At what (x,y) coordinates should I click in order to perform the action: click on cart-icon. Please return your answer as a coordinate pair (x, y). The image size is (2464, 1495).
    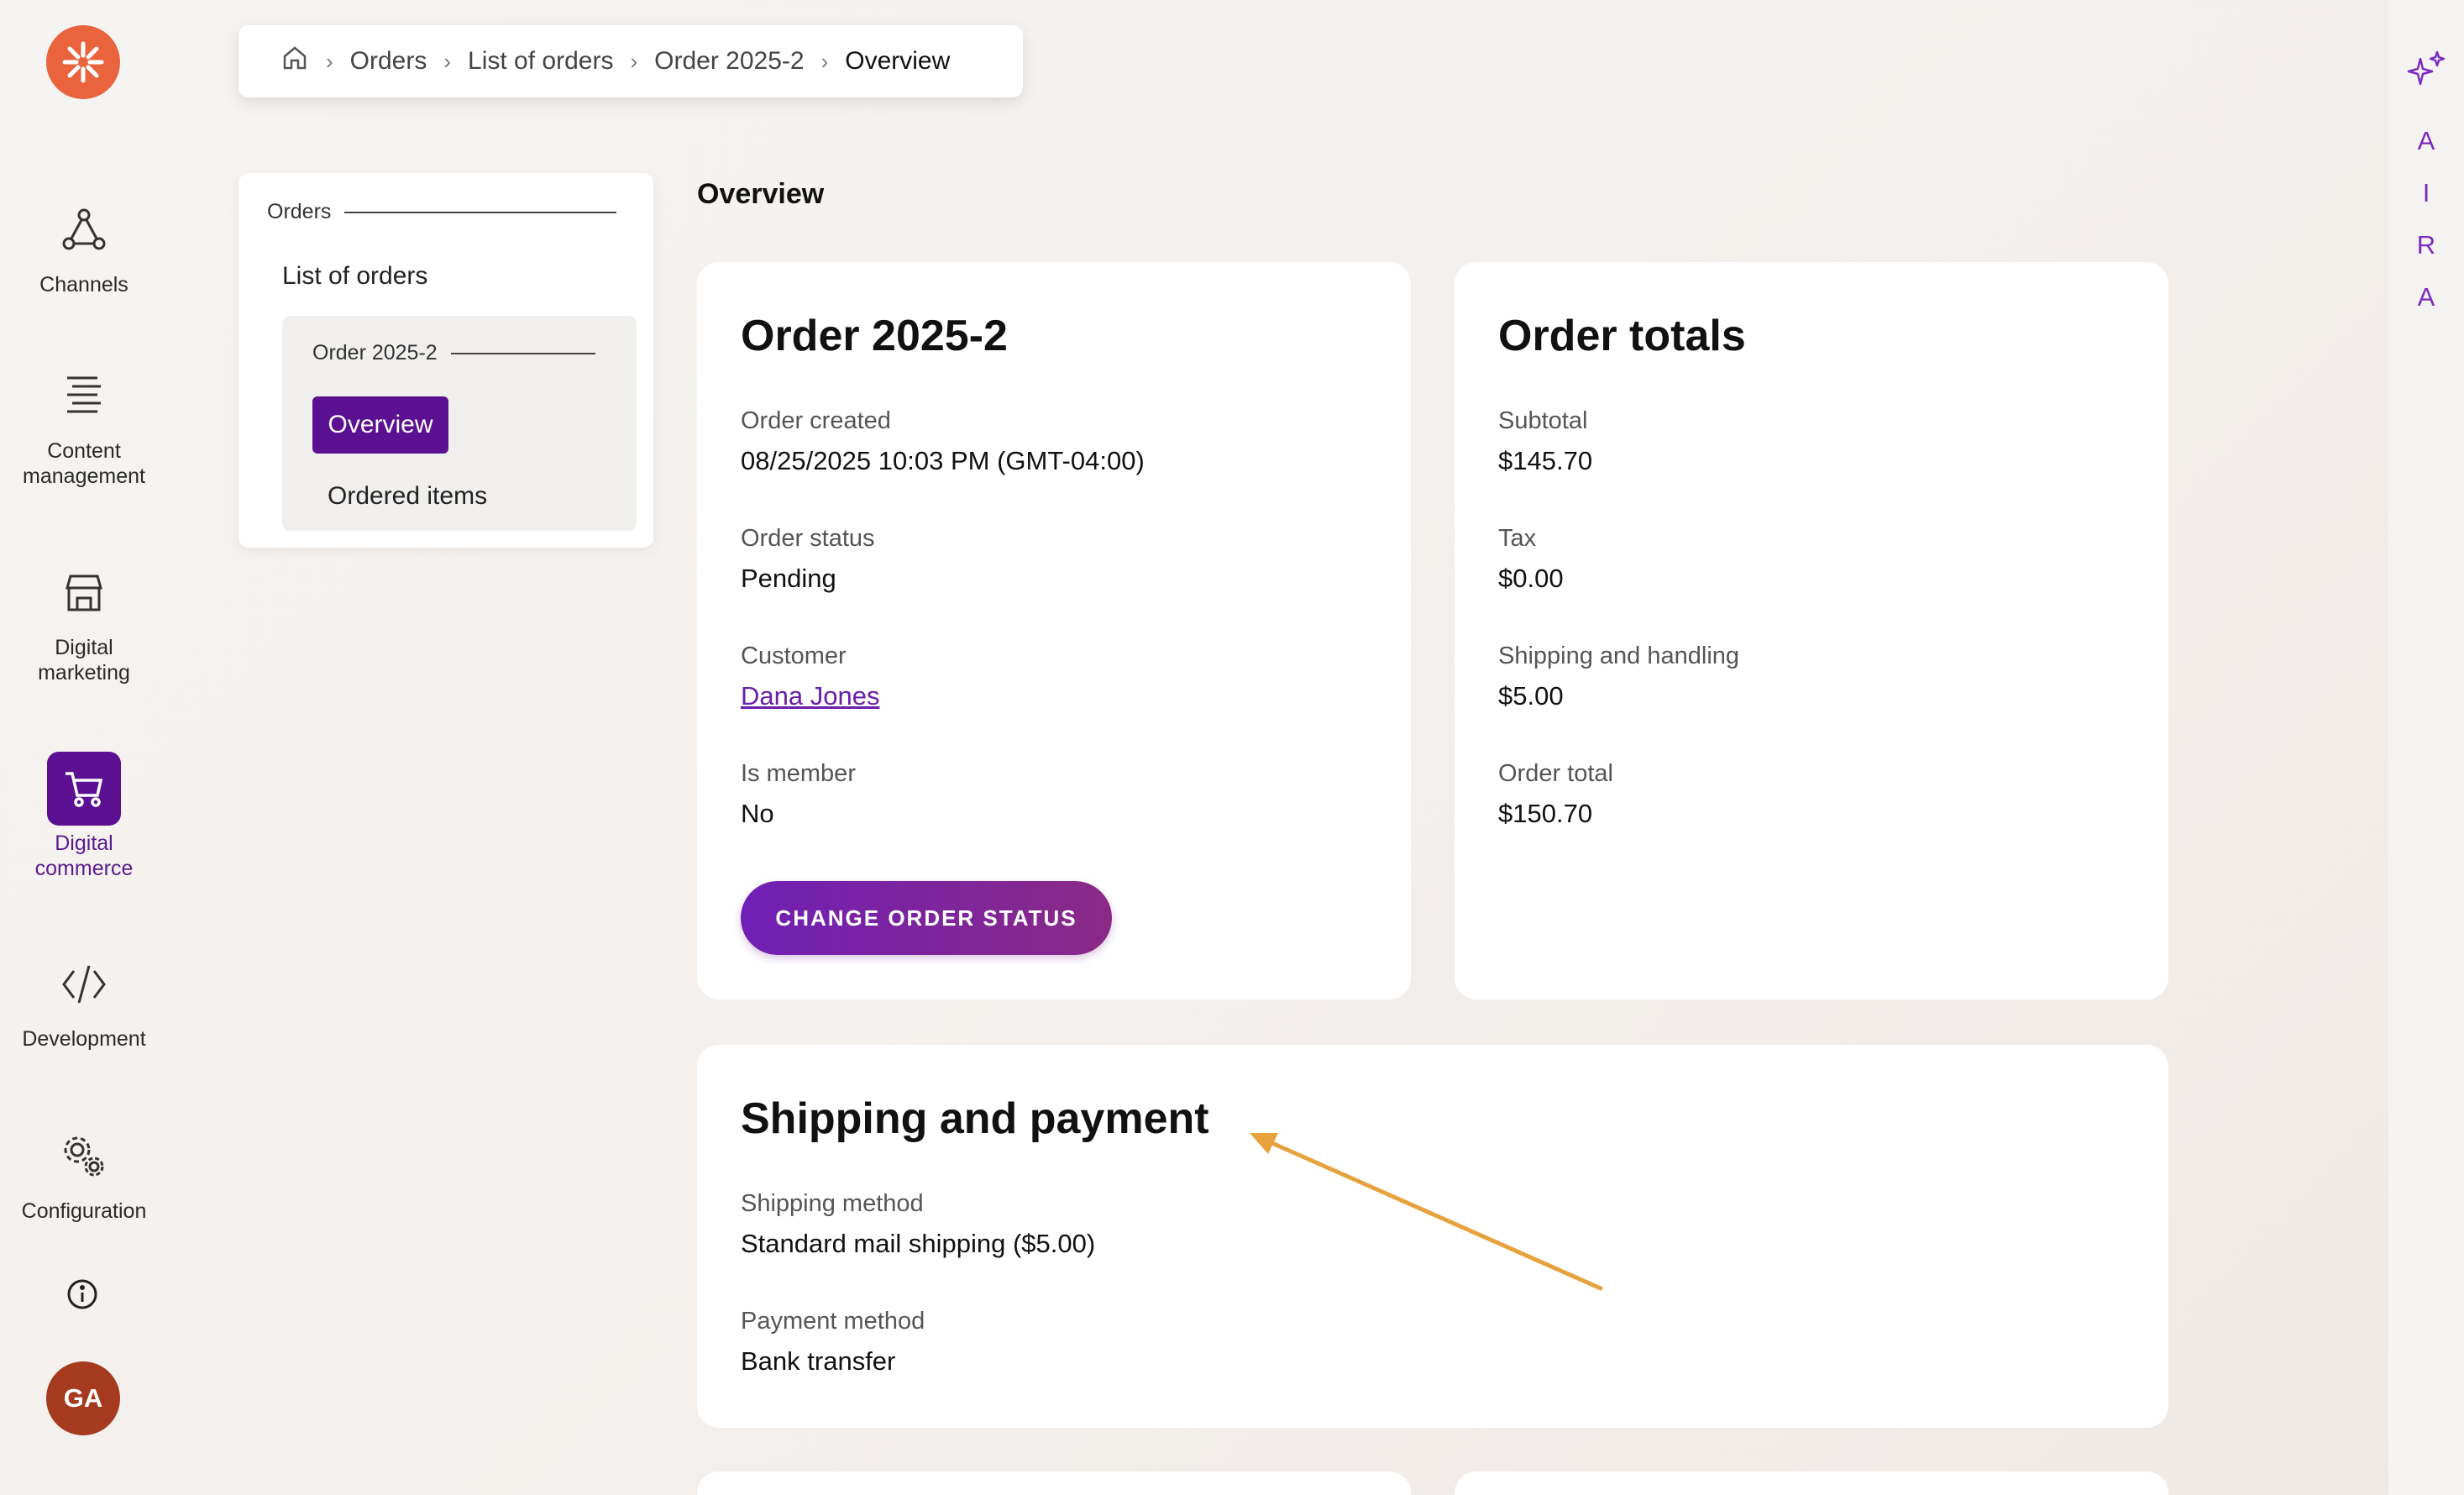
    Looking at the image, I should click on (84, 789).